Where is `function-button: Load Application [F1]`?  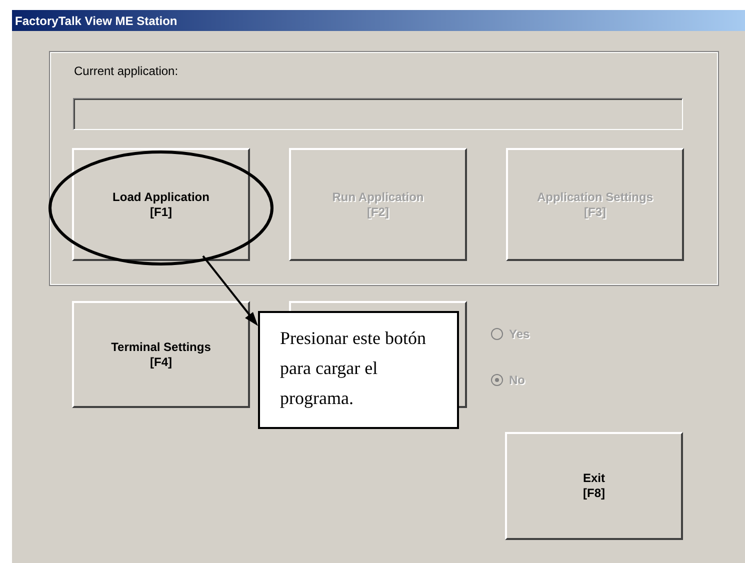 function-button: Load Application [F1] is located at coordinates (161, 204).